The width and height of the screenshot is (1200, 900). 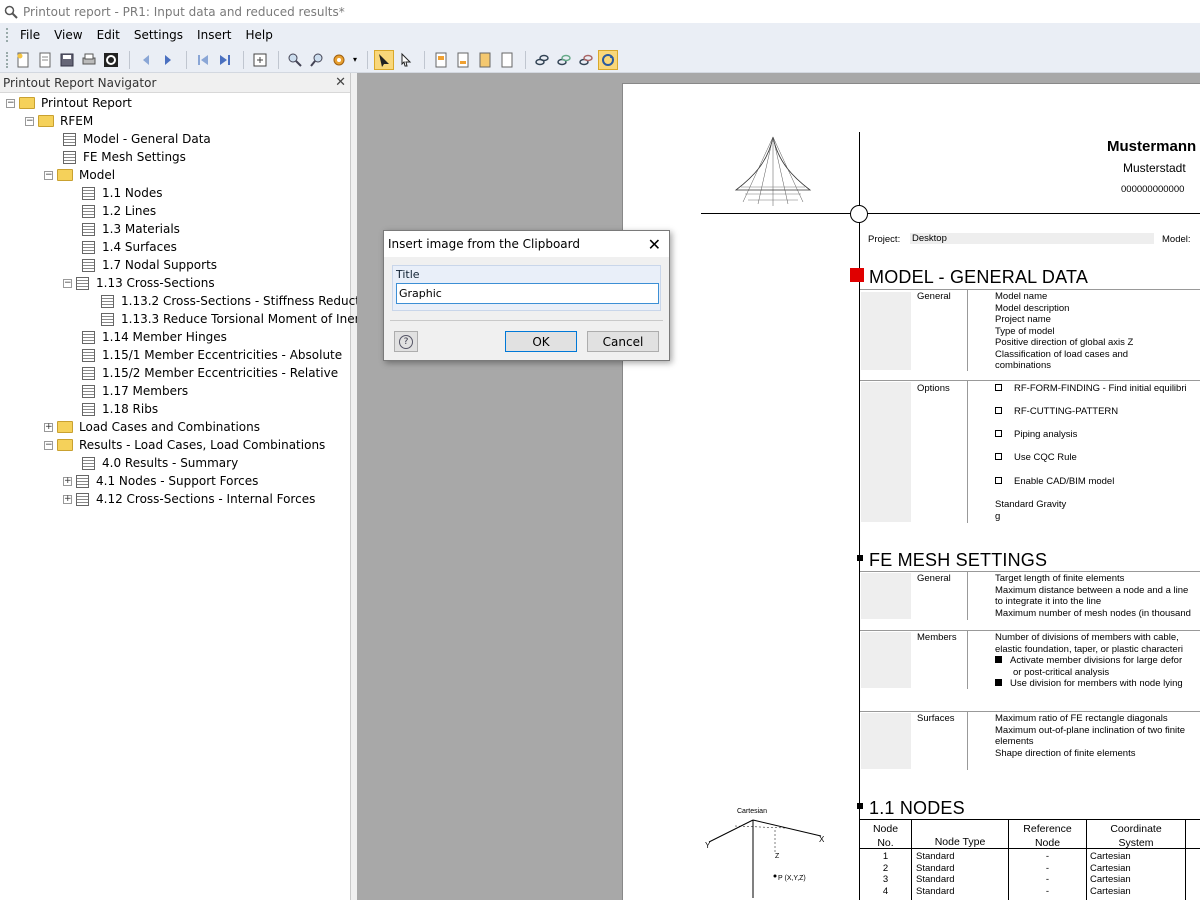 What do you see at coordinates (214, 35) in the screenshot?
I see `menu-insert: Insert` at bounding box center [214, 35].